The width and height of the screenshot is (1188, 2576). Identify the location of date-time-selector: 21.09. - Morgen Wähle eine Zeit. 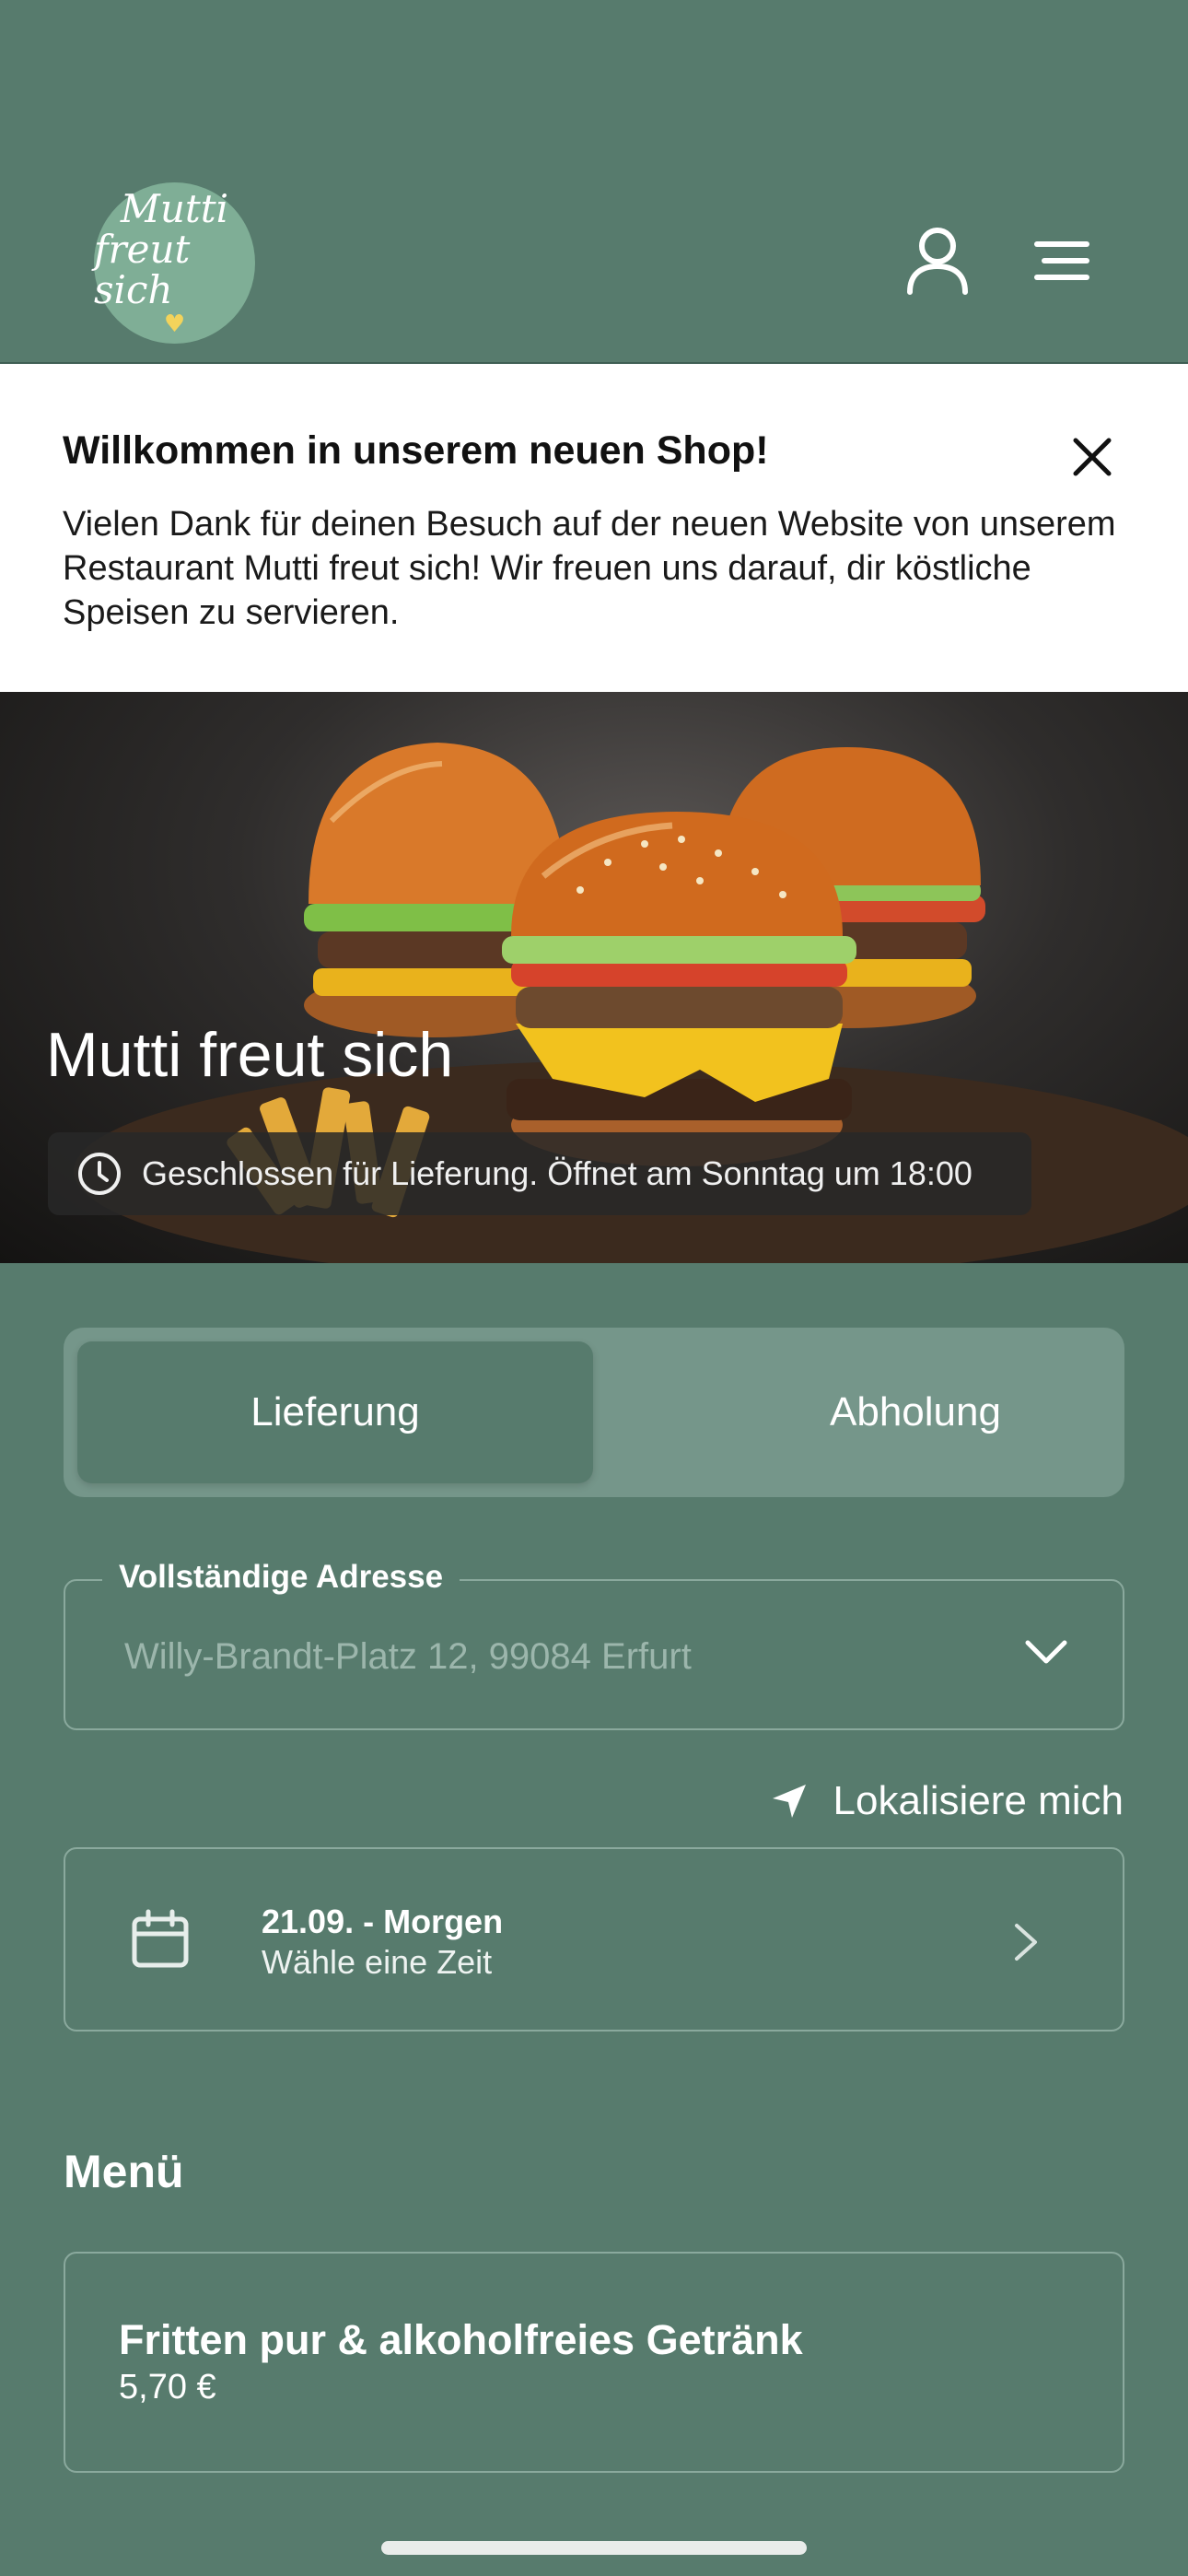
(594, 1939).